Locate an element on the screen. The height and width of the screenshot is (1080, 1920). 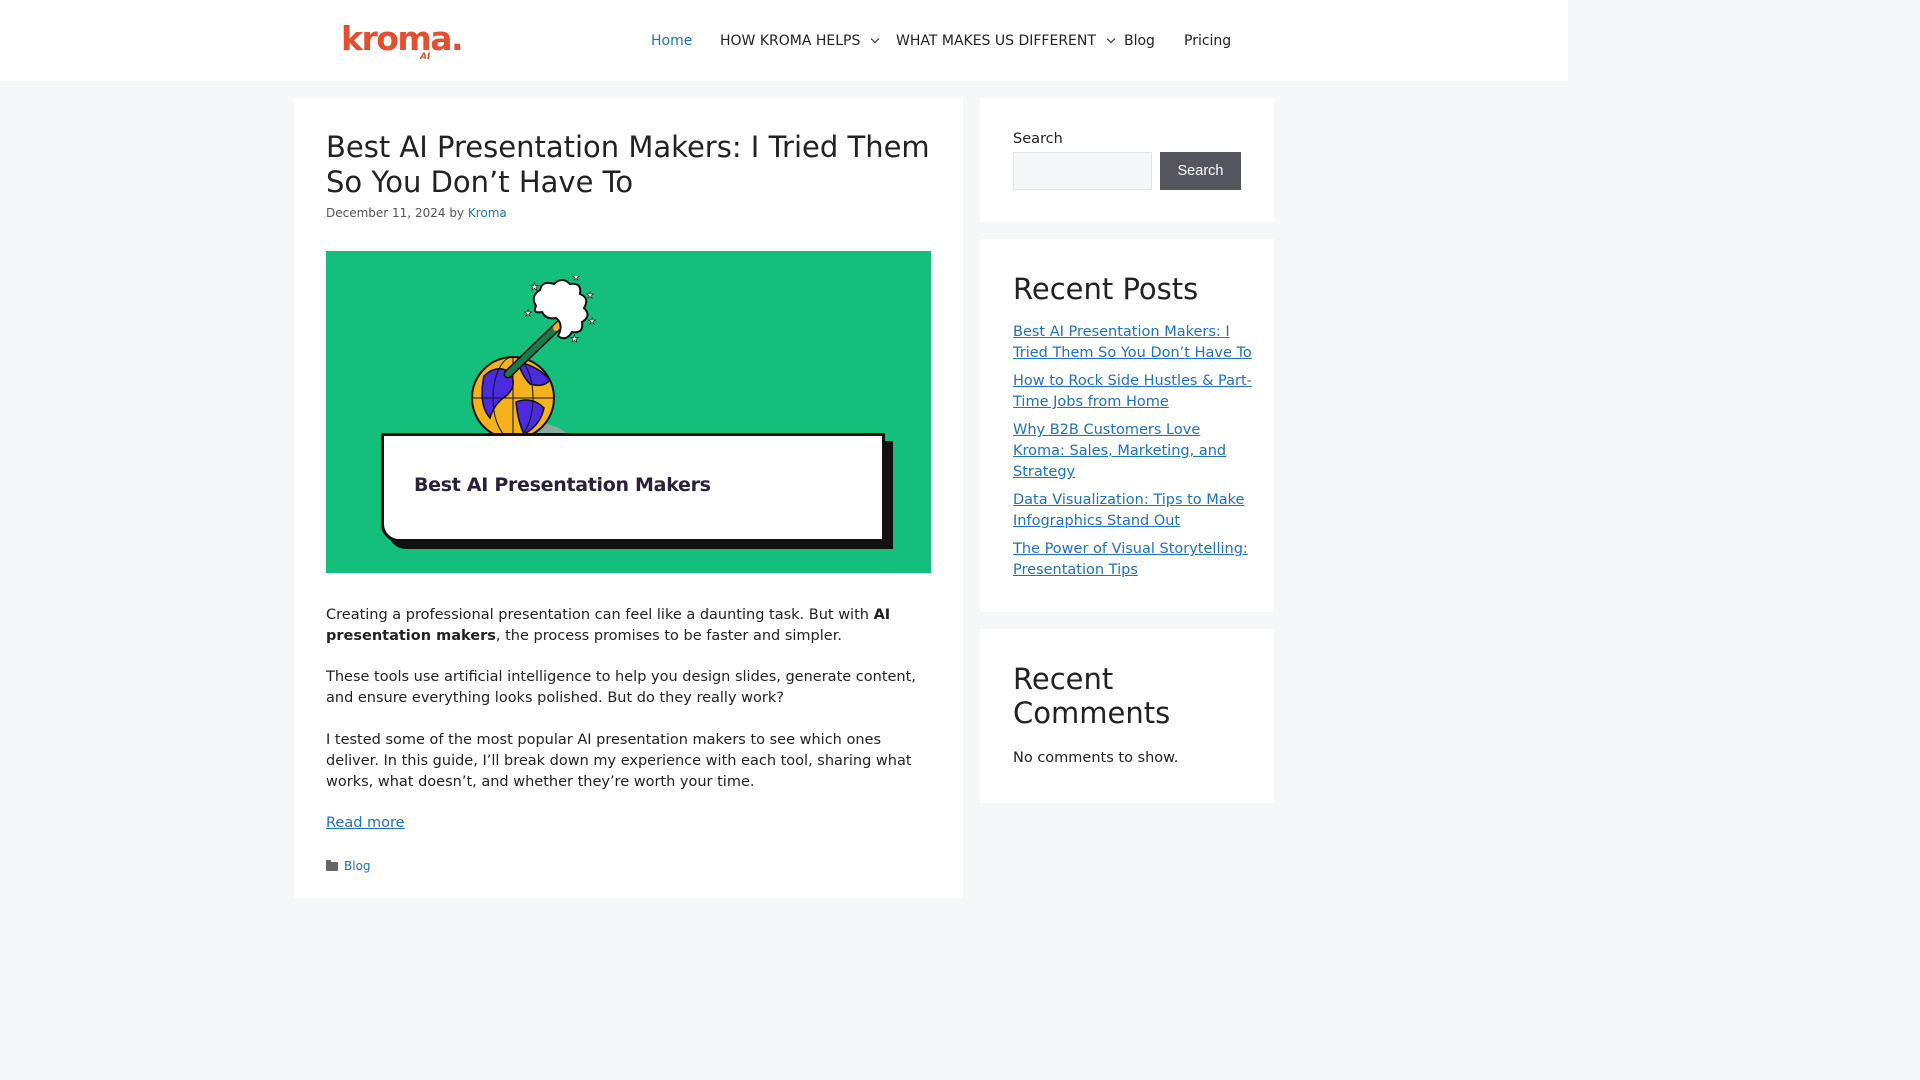
folder-icon is located at coordinates (332, 865).